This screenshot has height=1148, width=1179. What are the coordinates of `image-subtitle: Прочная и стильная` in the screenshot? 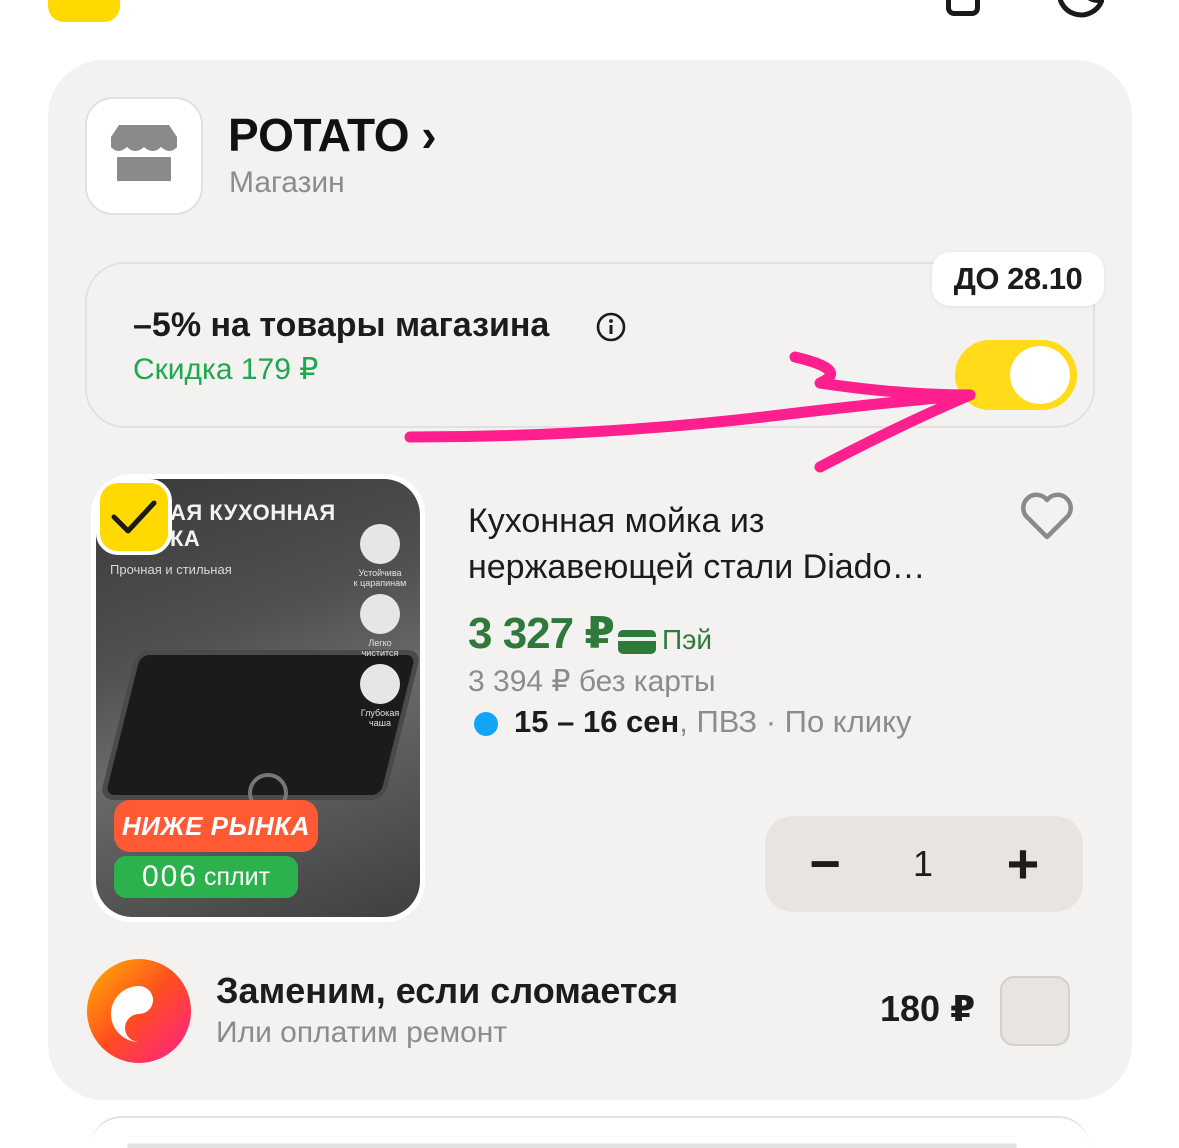 It's located at (171, 569).